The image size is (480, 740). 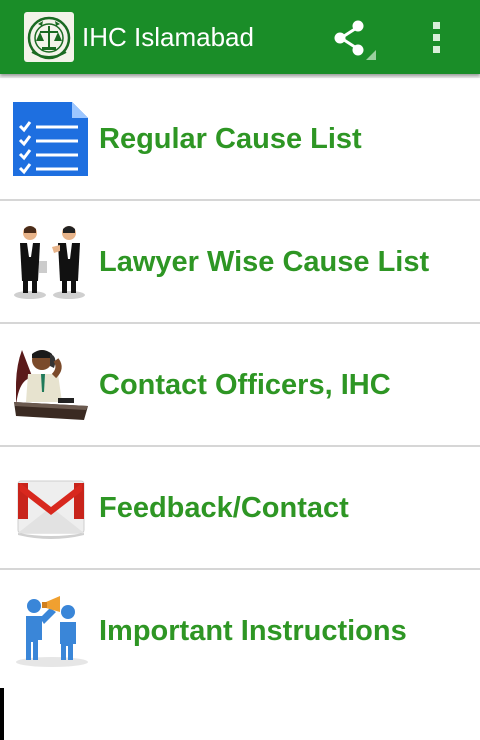 I want to click on menu-item-label: Important Instructions, so click(x=253, y=631).